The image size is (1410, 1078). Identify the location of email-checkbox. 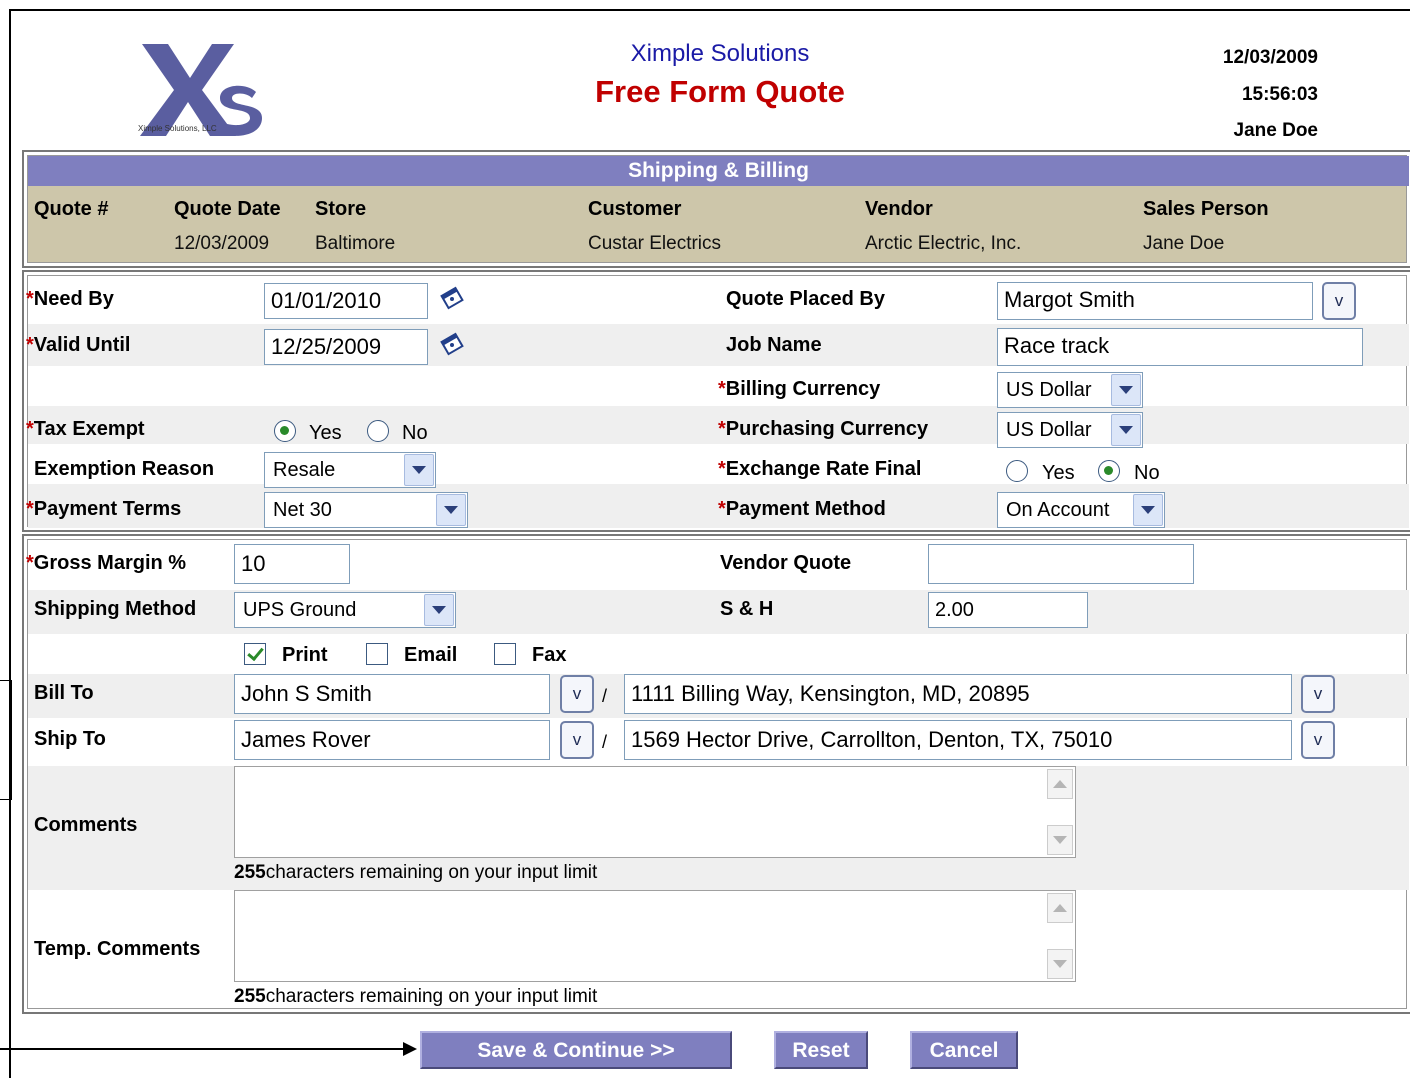
(377, 654).